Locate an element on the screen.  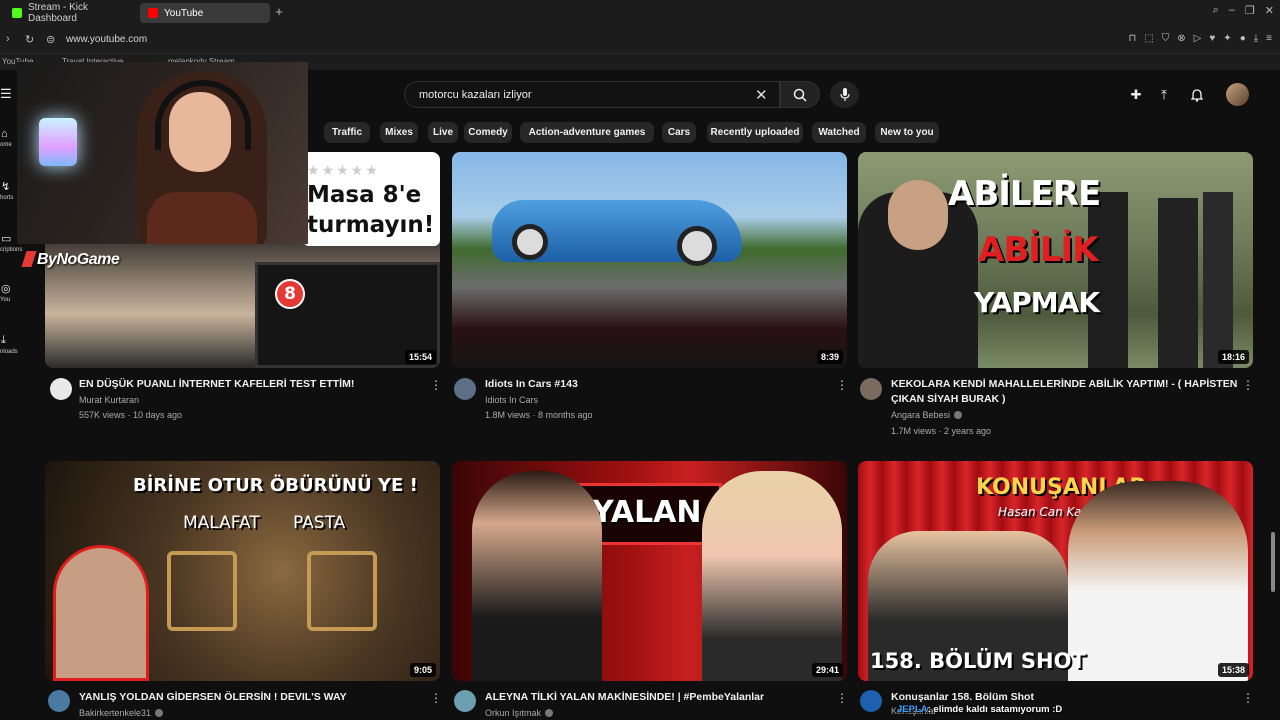
downloads-icon: ⤓ is located at coordinates (3, 340).